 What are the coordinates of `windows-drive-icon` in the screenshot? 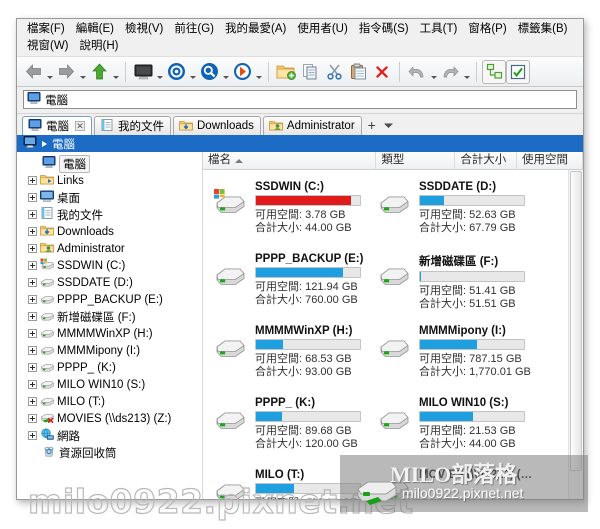 It's located at (230, 203).